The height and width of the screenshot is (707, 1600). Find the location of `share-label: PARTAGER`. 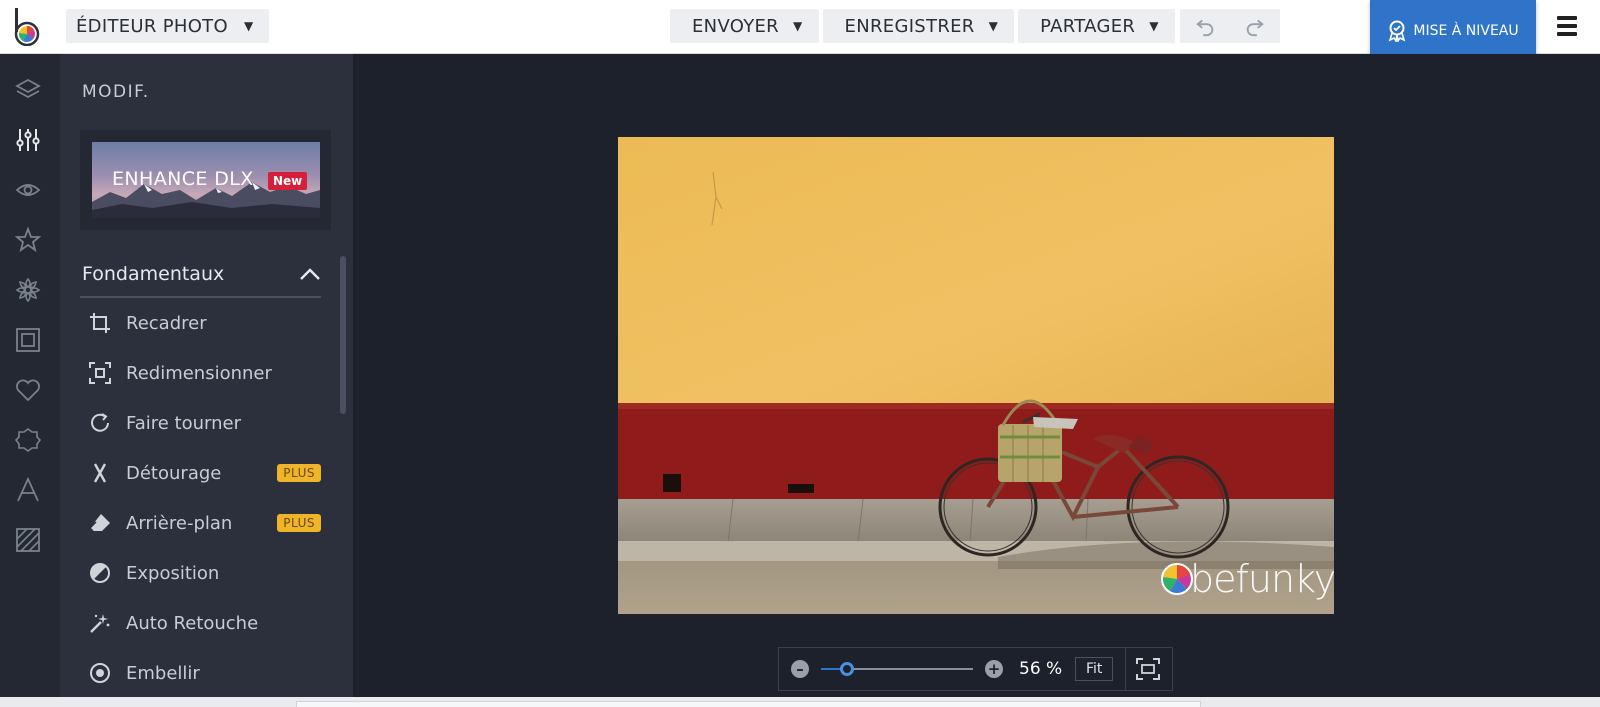

share-label: PARTAGER is located at coordinates (1088, 26).